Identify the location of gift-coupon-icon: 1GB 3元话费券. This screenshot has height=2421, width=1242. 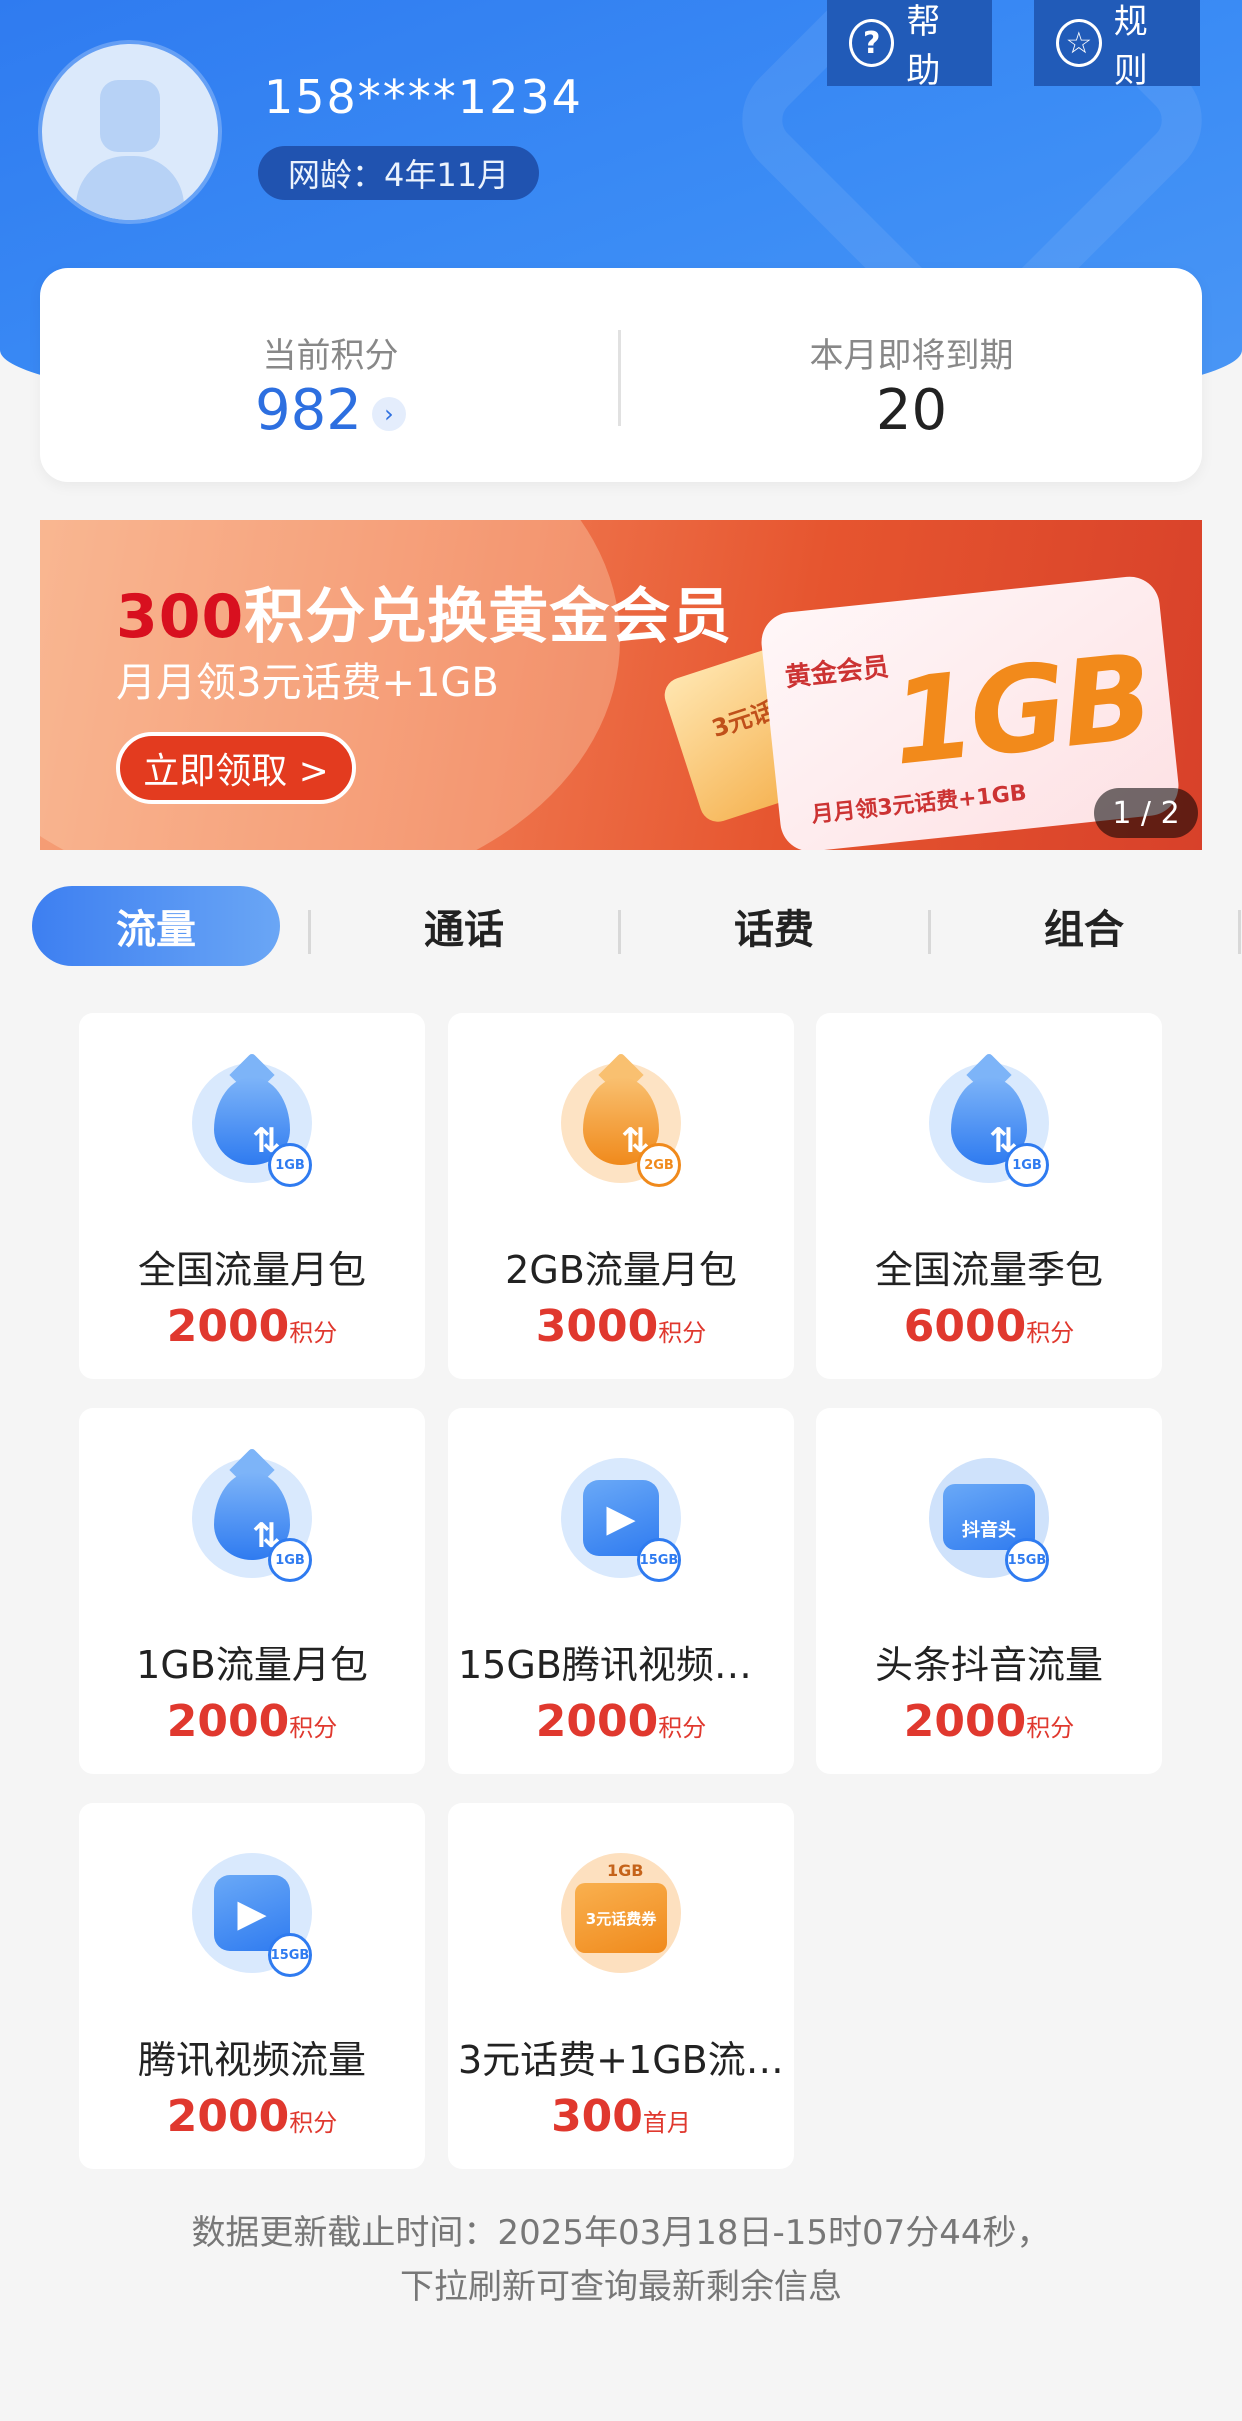
(621, 1913).